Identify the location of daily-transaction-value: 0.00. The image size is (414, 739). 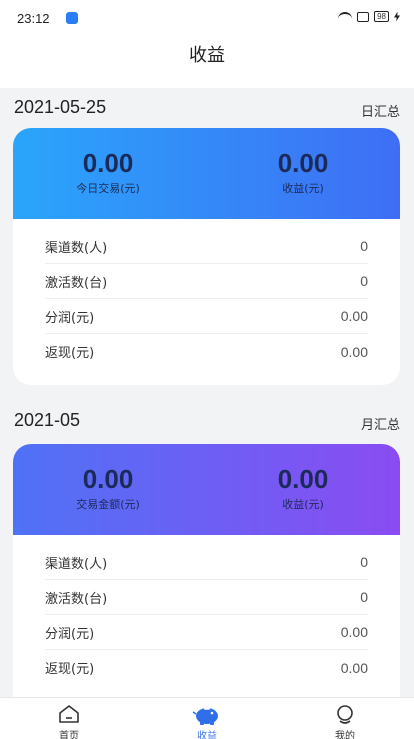
(108, 163).